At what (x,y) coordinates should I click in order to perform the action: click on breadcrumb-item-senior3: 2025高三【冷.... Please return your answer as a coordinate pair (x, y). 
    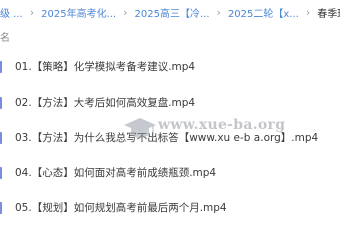
    Looking at the image, I should click on (172, 12).